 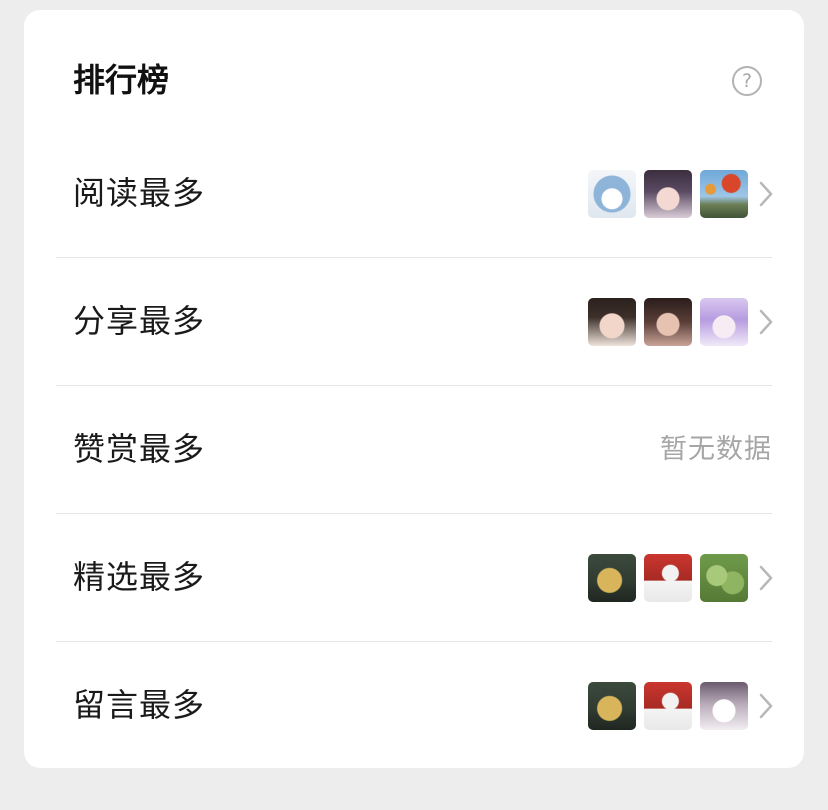 What do you see at coordinates (414, 705) in the screenshot?
I see `leaderboard-row-most-comments: 留言最多` at bounding box center [414, 705].